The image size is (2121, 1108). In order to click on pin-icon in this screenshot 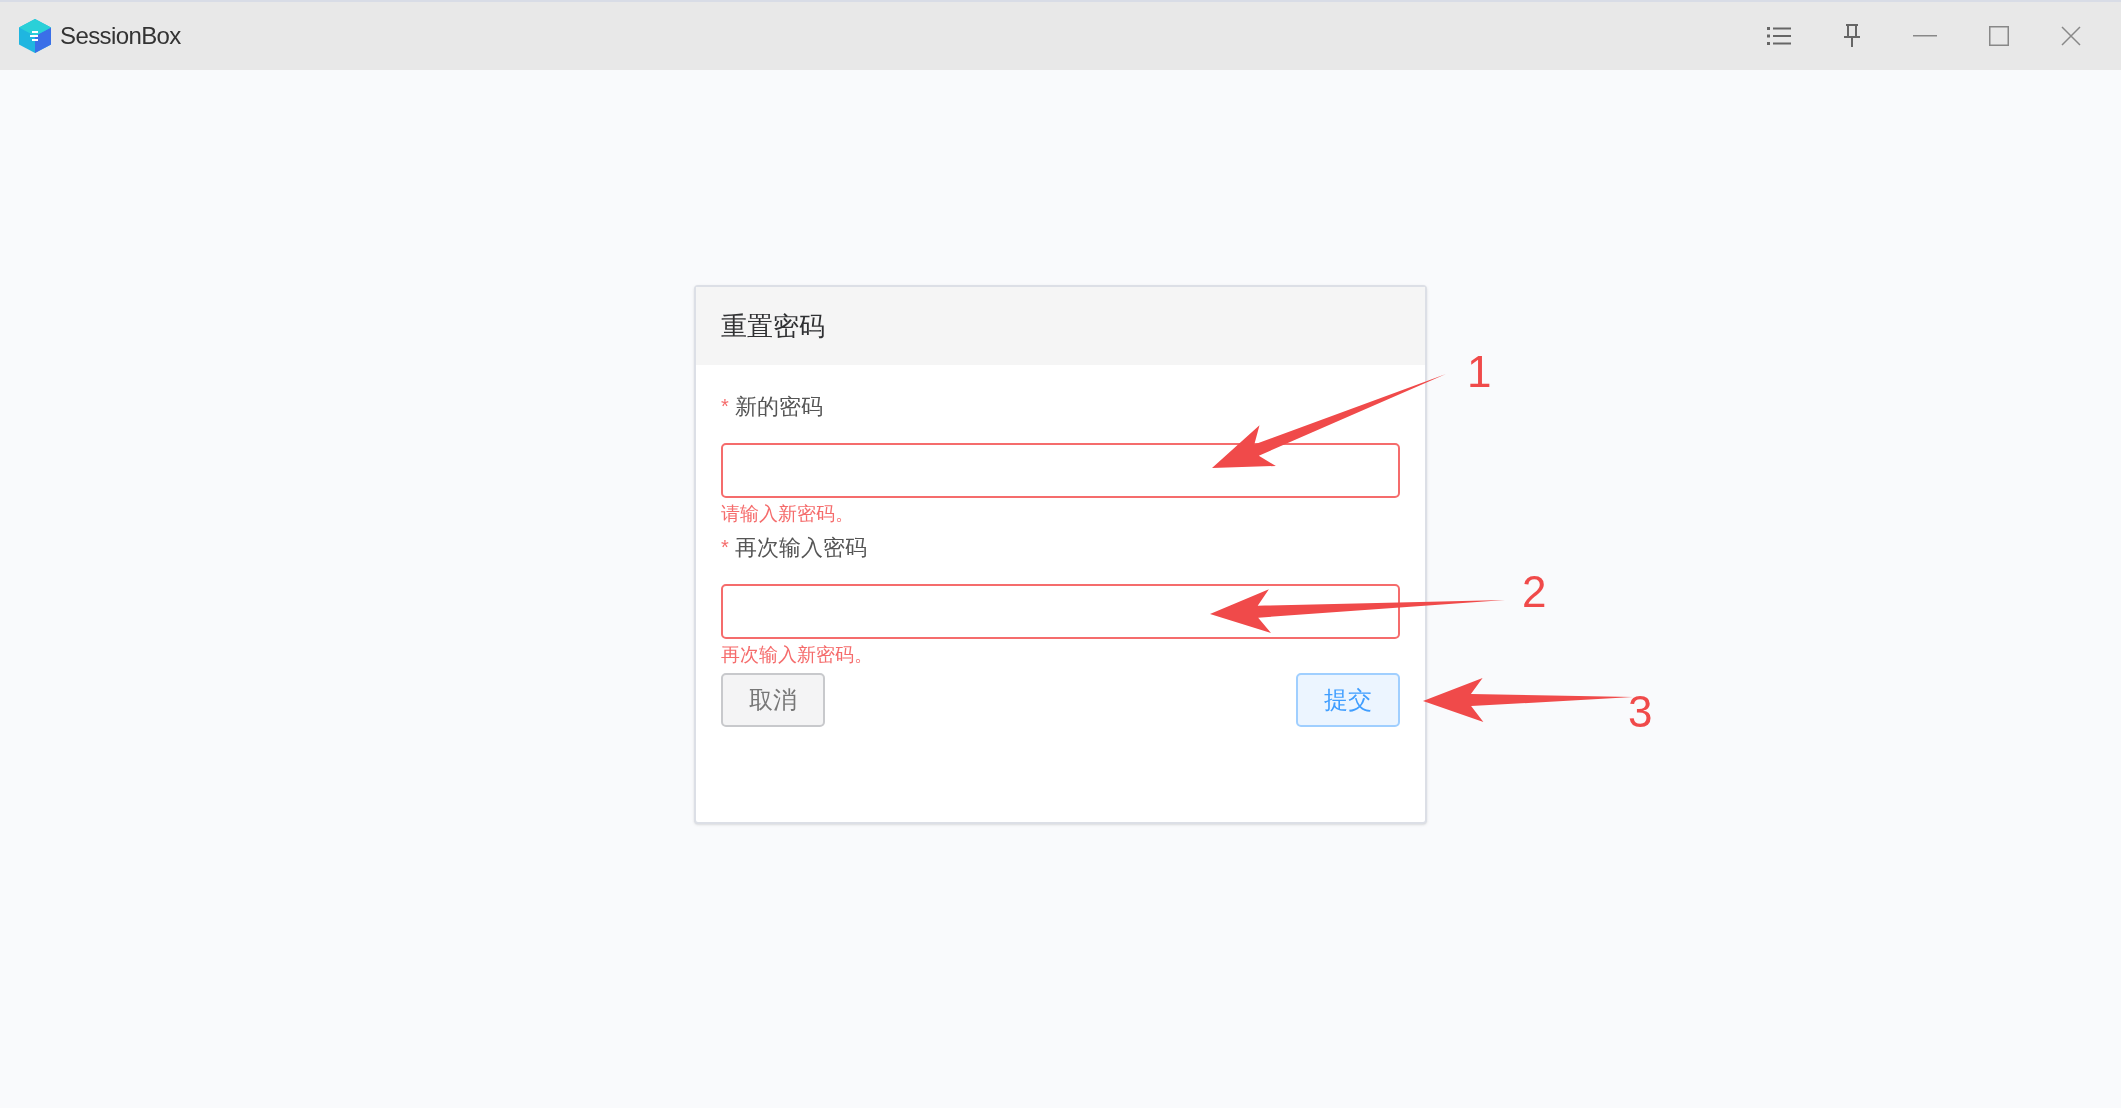, I will do `click(1852, 36)`.